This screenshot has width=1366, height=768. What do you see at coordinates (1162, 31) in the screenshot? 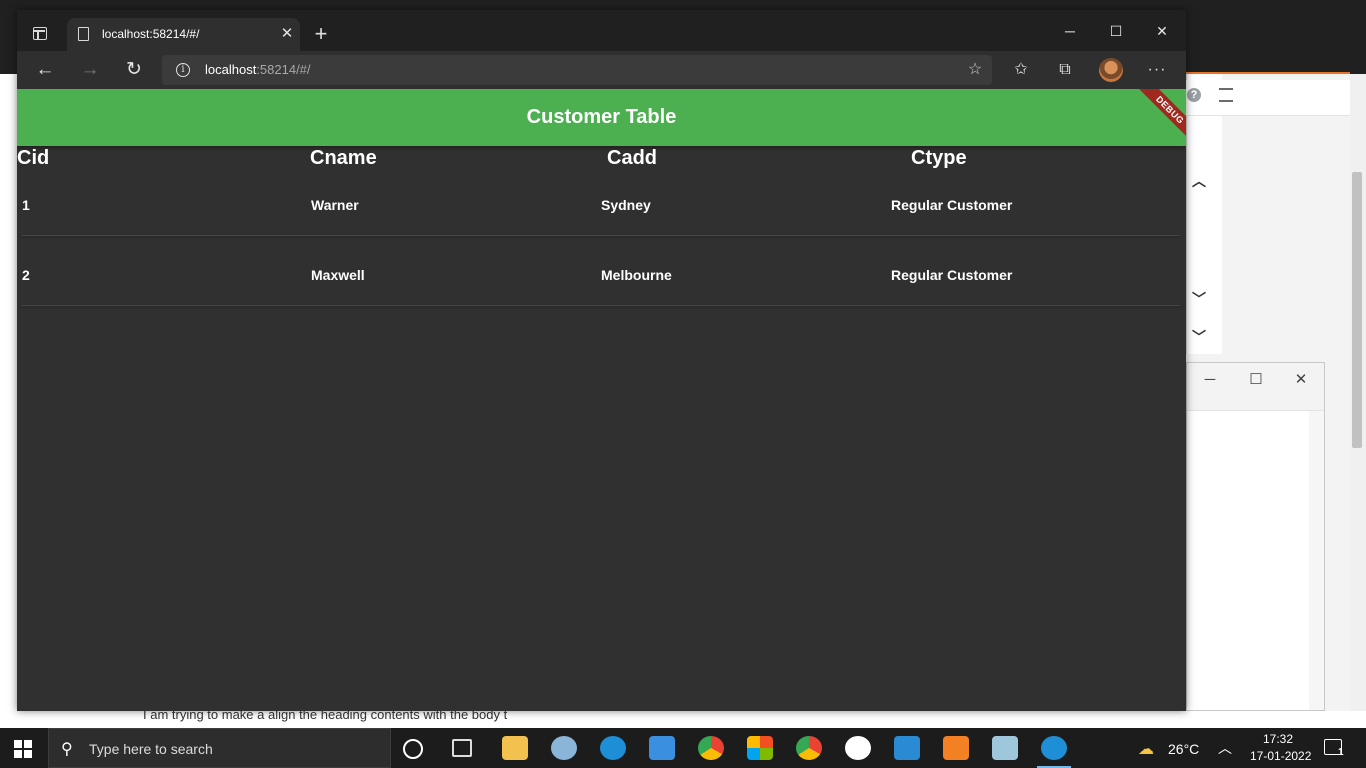
I see `close-window-icon: ✕` at bounding box center [1162, 31].